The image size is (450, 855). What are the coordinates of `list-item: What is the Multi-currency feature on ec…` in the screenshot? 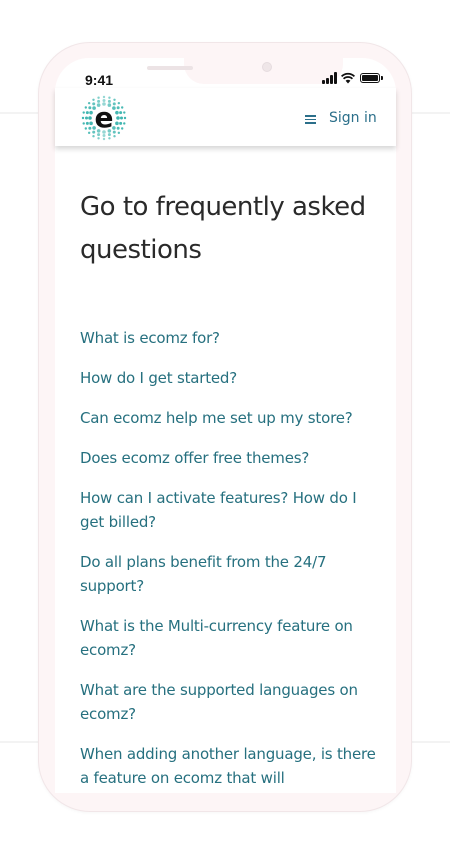 It's located at (230, 638).